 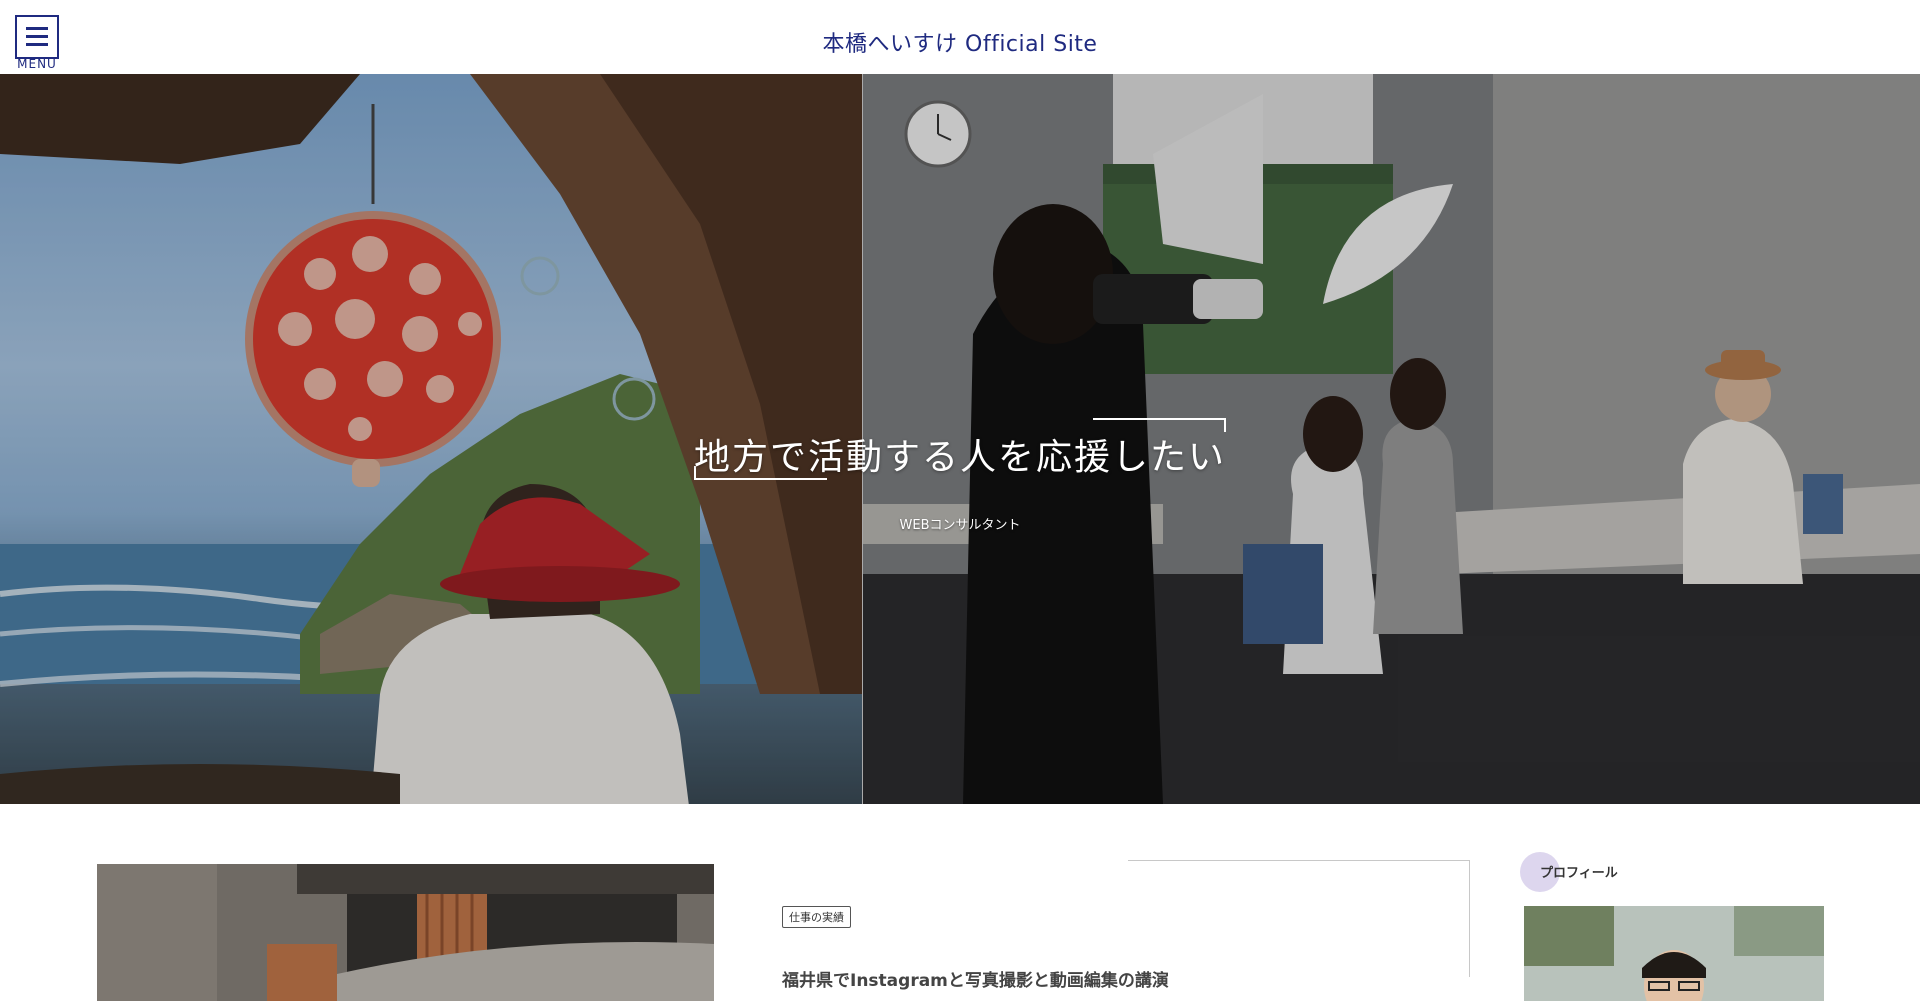 What do you see at coordinates (960, 525) in the screenshot?
I see `hero-subtitle: WEBコンサルタント` at bounding box center [960, 525].